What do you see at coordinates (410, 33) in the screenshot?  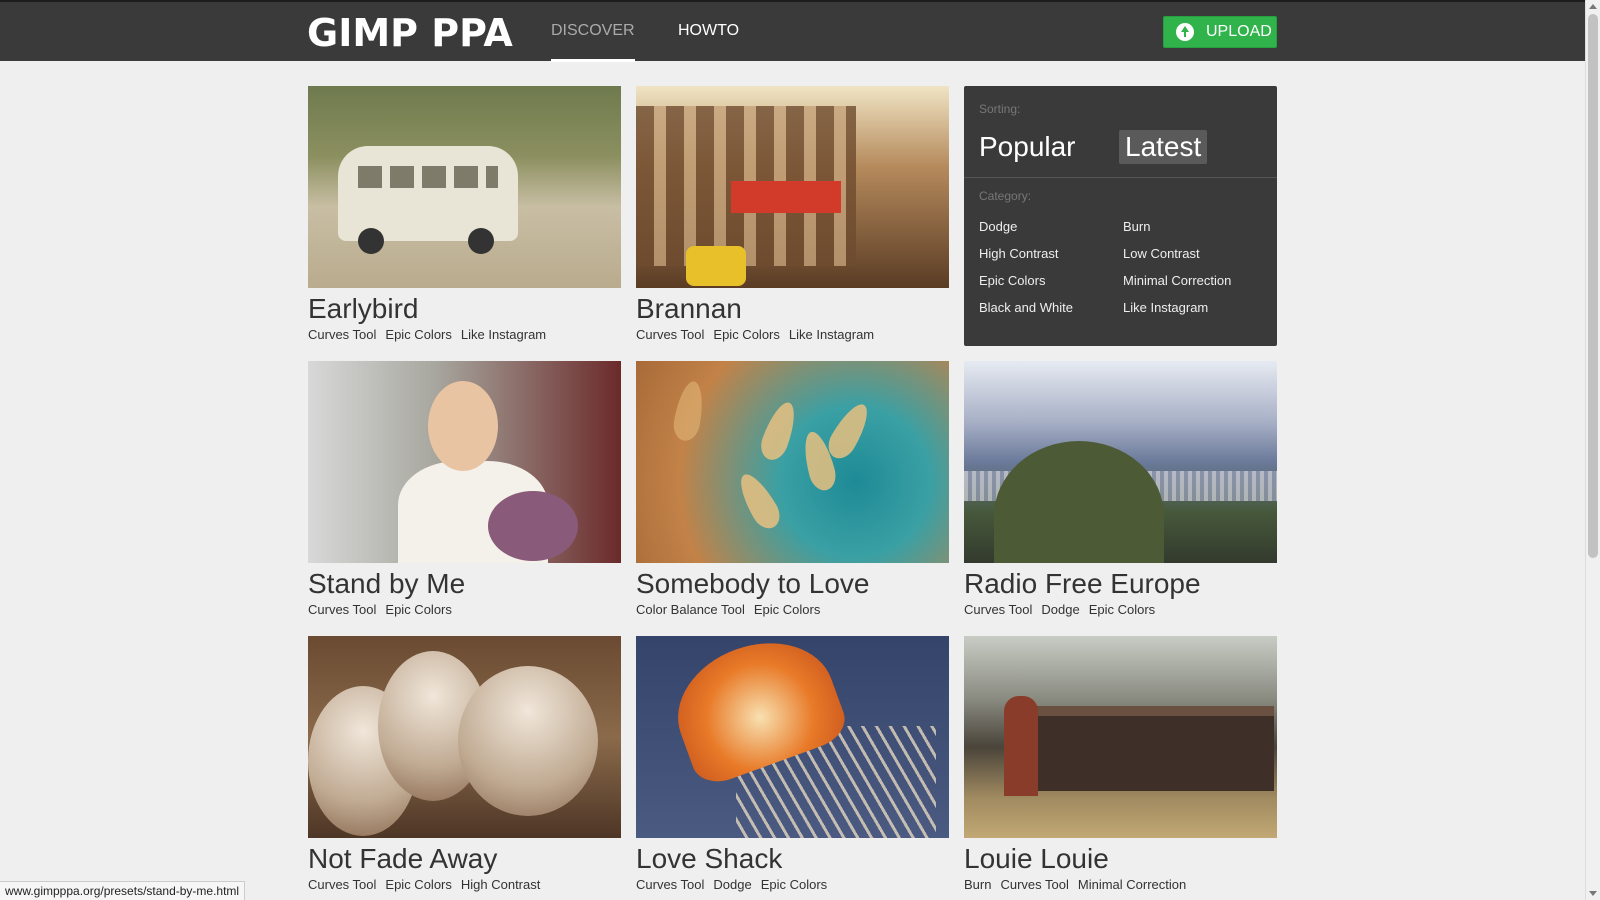 I see `site-logo: GIMP PPA` at bounding box center [410, 33].